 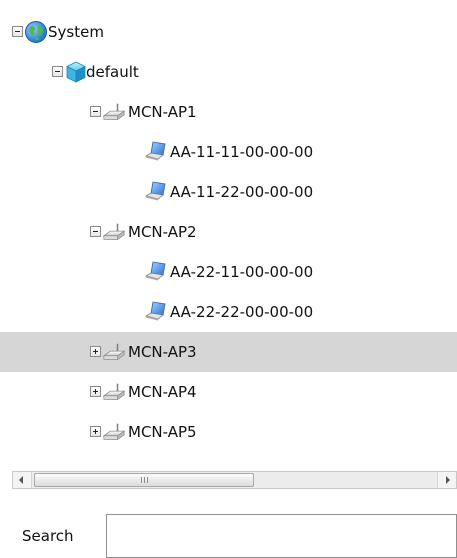 I want to click on tree-node-label: MCN-AP3, so click(x=162, y=352).